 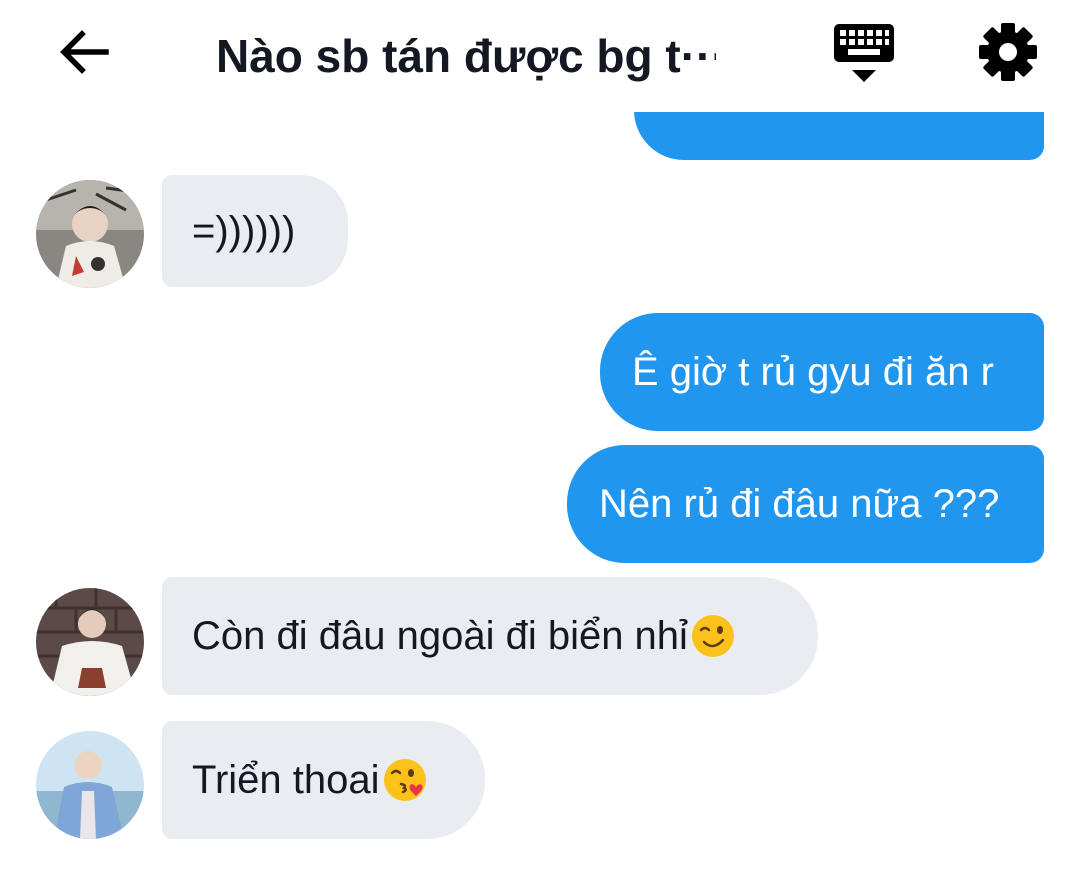 I want to click on outgoing-message-bubble: Ê giờ t rủ gyu đi ăn r, so click(x=822, y=372).